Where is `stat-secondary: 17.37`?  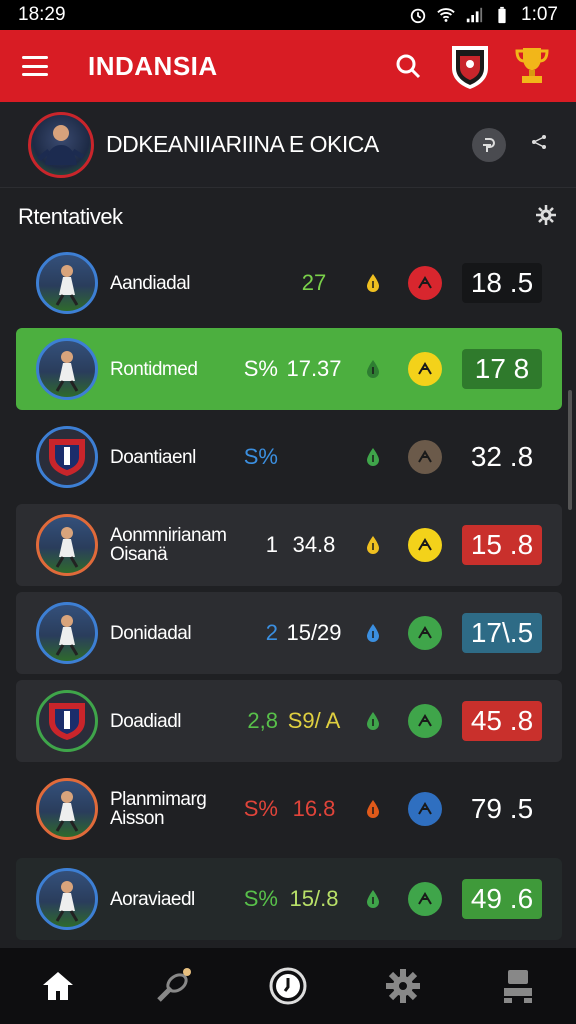
stat-secondary: 17.37 is located at coordinates (314, 368).